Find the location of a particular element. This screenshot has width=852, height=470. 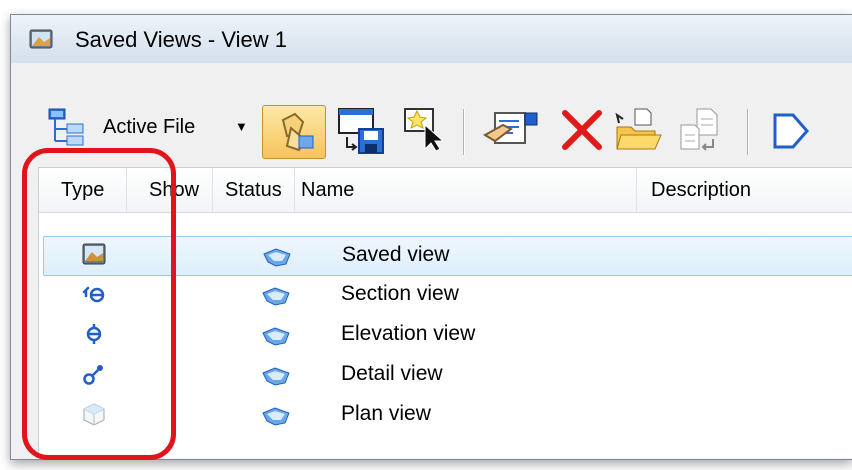

apply-view-icon is located at coordinates (294, 132).